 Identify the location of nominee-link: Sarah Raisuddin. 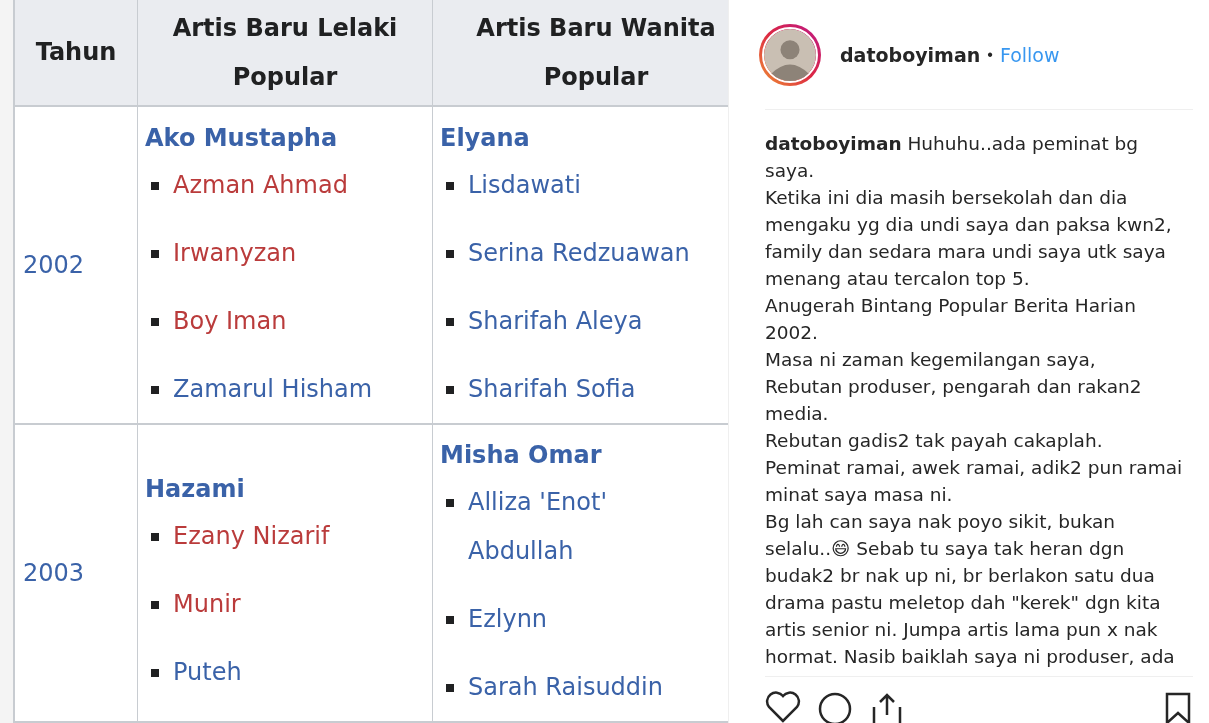
(565, 687).